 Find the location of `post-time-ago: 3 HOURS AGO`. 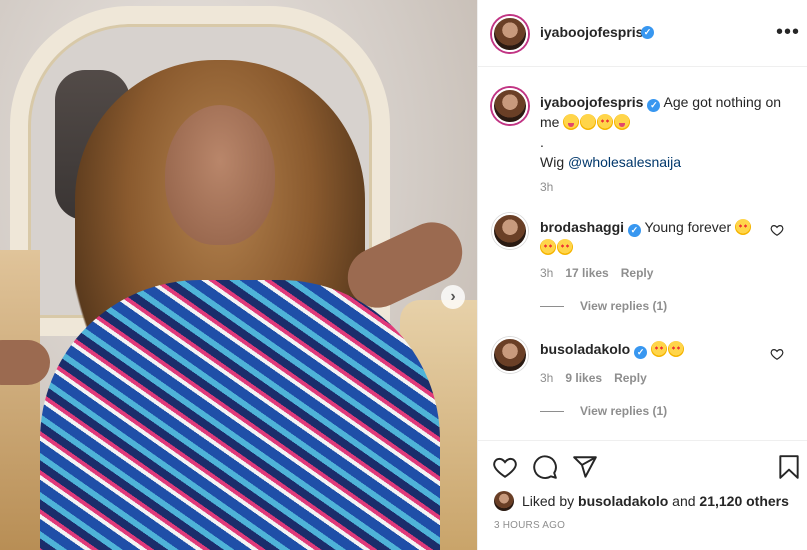

post-time-ago: 3 HOURS AGO is located at coordinates (529, 525).